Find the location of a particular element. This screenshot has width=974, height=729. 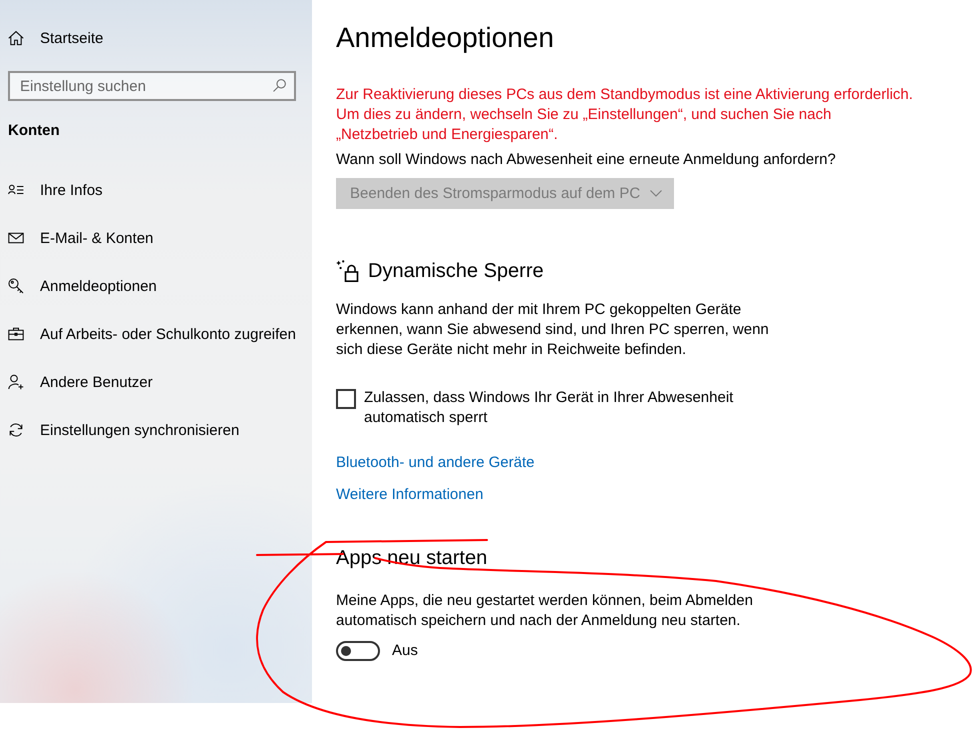

warning-text: Zur Reaktivierung dieses PCs aus dem Standbymodus ist eine Aktivierung erforderlich. Um dies zu ändern, wechseln Sie zu „Einstellungen“, und suchen Sie nach „Netzbetrieb und Energiesparen“. is located at coordinates (624, 115).